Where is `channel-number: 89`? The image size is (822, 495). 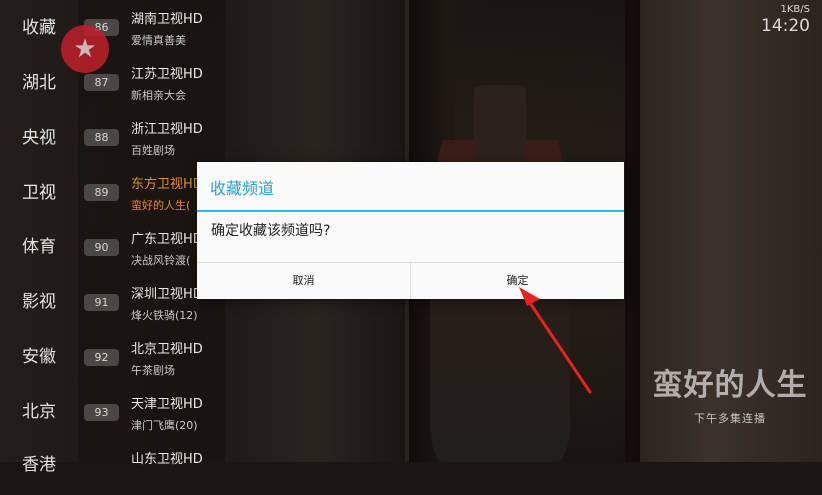
channel-number: 89 is located at coordinates (101, 192).